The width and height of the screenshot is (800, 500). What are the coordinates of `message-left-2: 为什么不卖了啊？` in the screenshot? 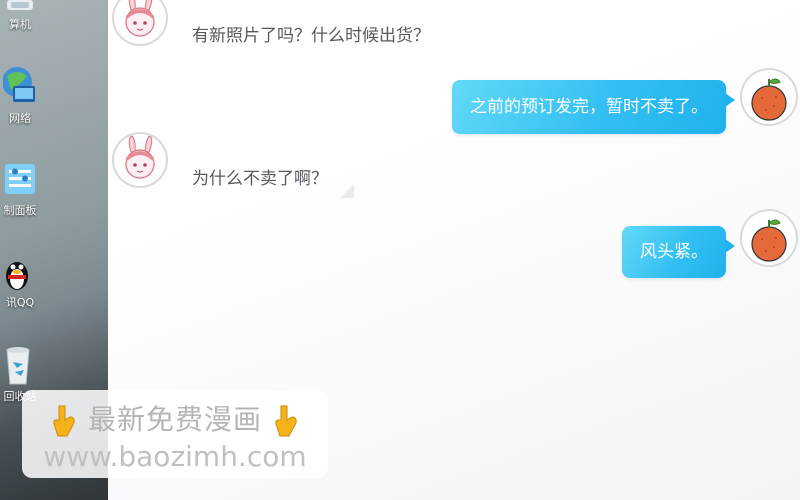 It's located at (260, 179).